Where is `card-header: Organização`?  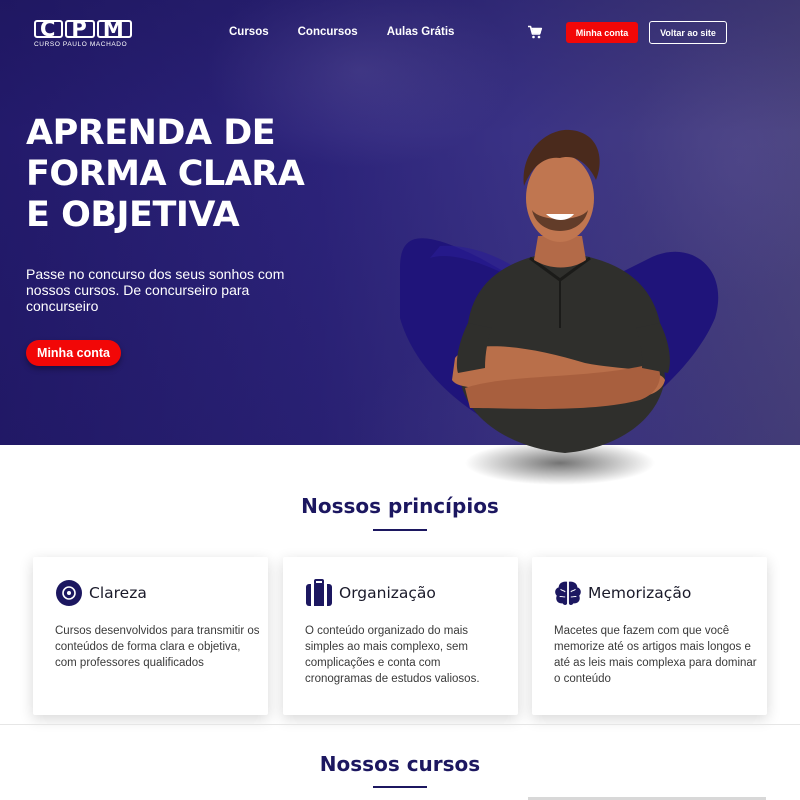
card-header: Organização is located at coordinates (370, 593).